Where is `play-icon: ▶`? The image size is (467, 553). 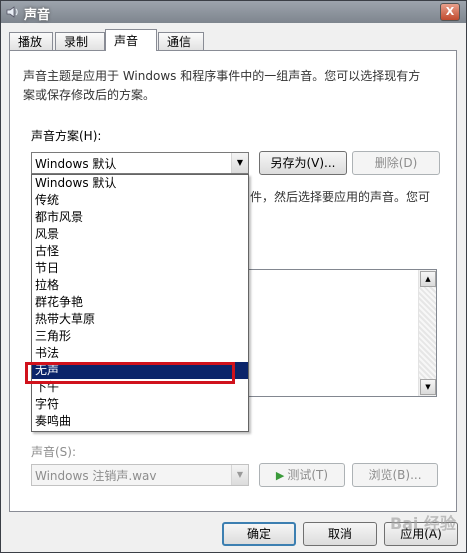
play-icon: ▶ is located at coordinates (280, 475).